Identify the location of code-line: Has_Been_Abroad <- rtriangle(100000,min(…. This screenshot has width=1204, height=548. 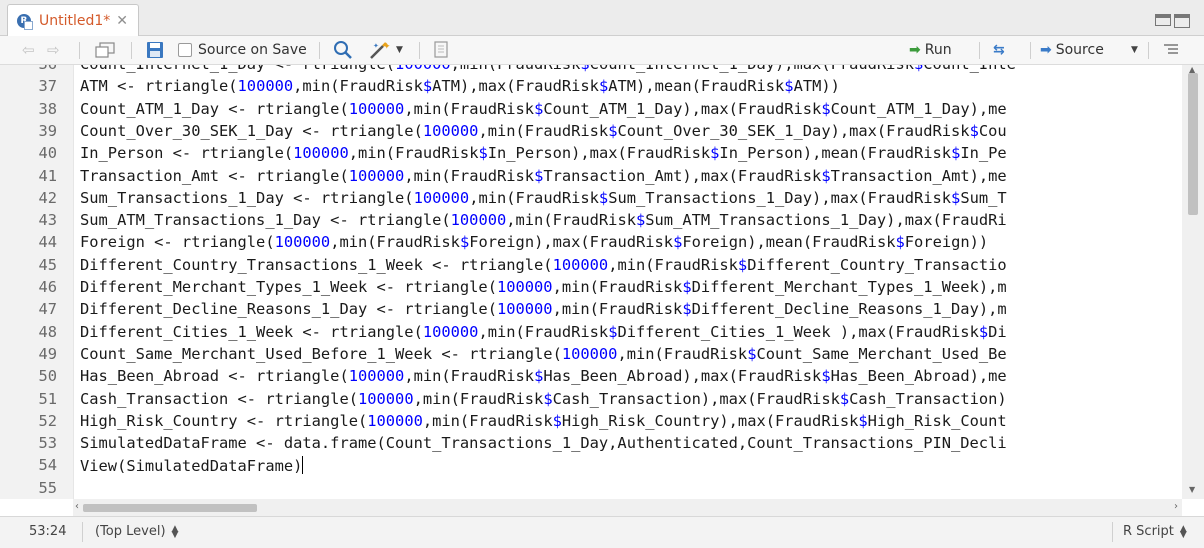
(543, 376).